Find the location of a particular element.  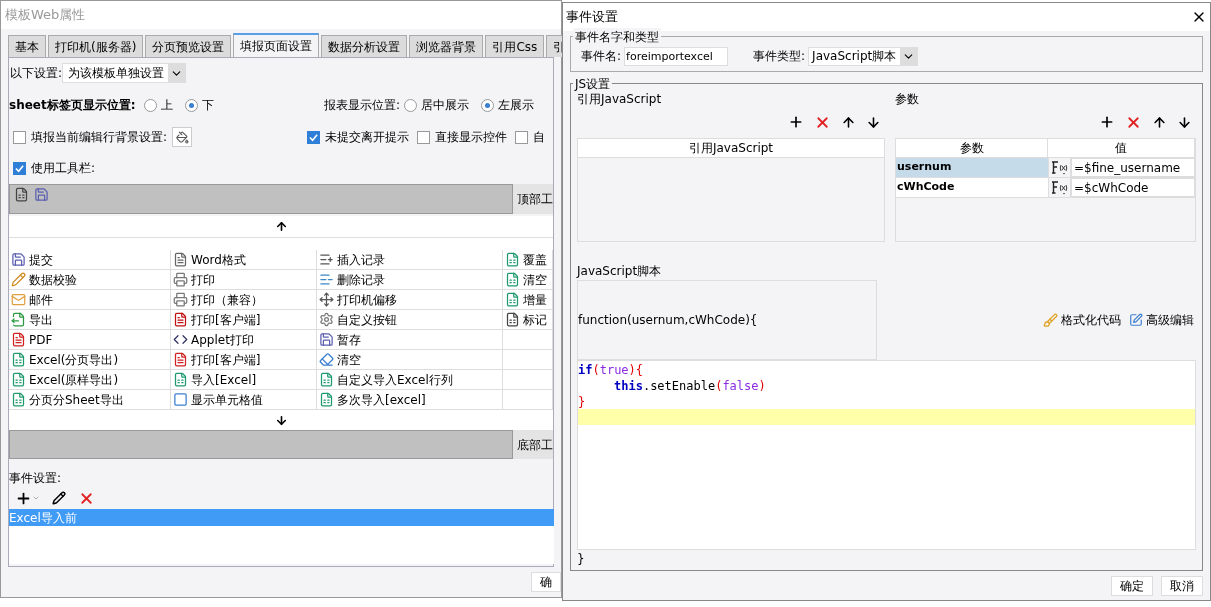

table-cell: =$cWhCode is located at coordinates (1133, 187).